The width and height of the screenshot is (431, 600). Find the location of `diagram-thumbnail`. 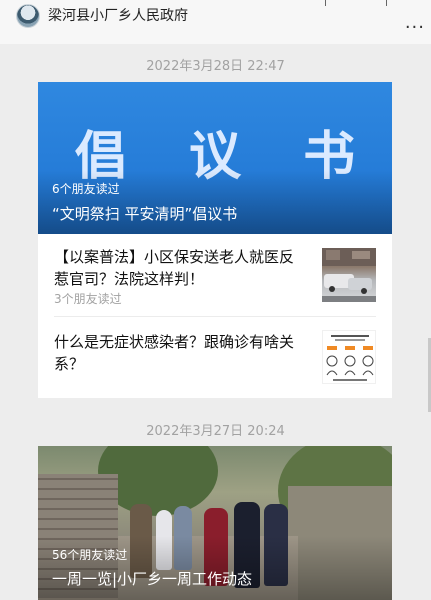

diagram-thumbnail is located at coordinates (349, 357).